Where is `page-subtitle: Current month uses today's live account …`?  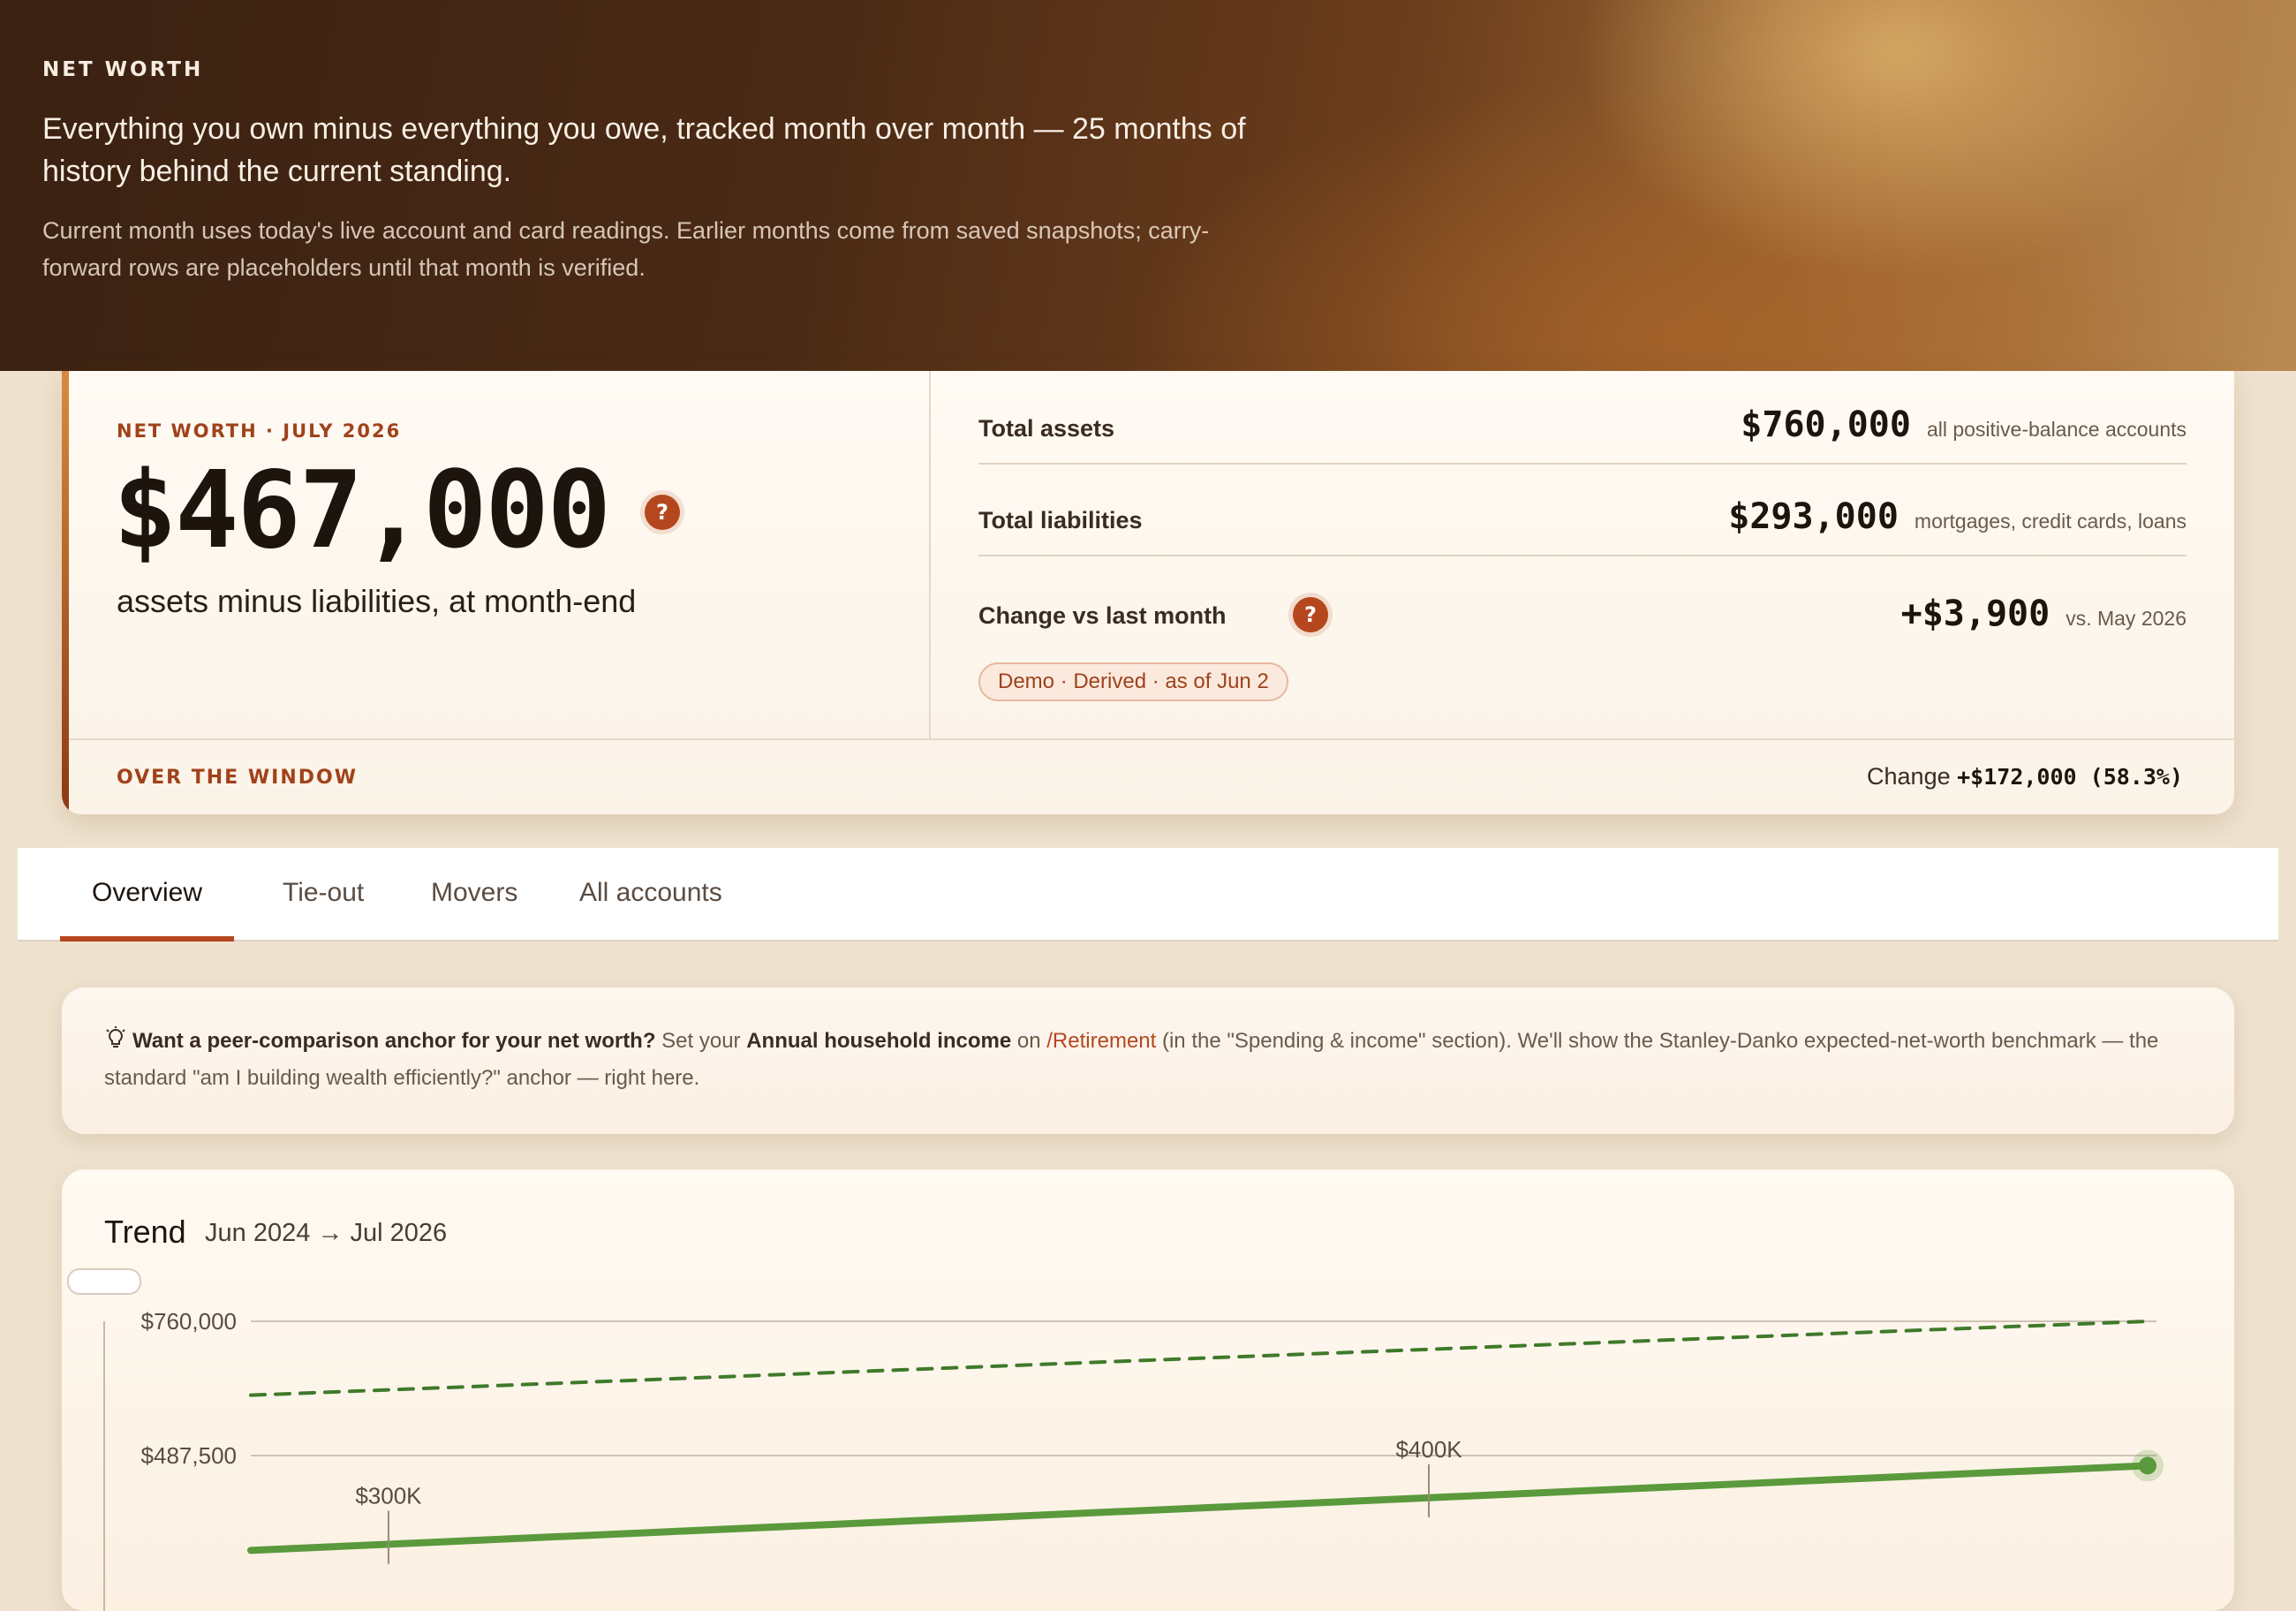
page-subtitle: Current month uses today's live account … is located at coordinates (626, 249).